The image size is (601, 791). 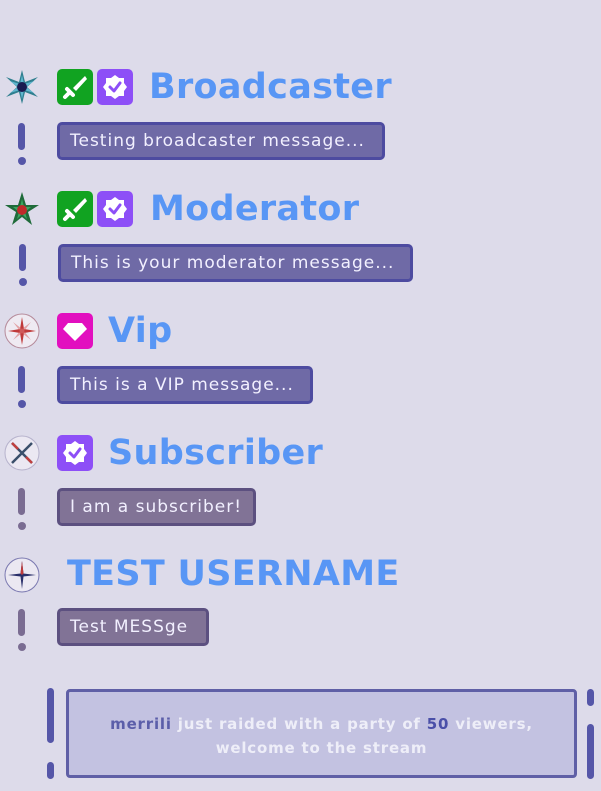 What do you see at coordinates (50, 770) in the screenshot?
I see `raid-bar-left-short` at bounding box center [50, 770].